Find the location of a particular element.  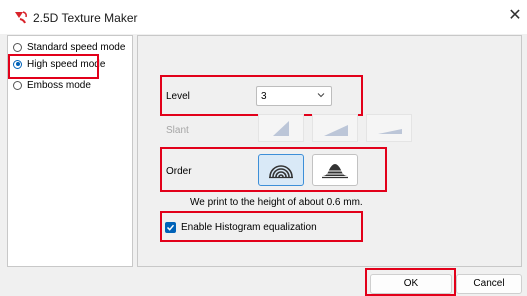

highlight-level is located at coordinates (261, 95).